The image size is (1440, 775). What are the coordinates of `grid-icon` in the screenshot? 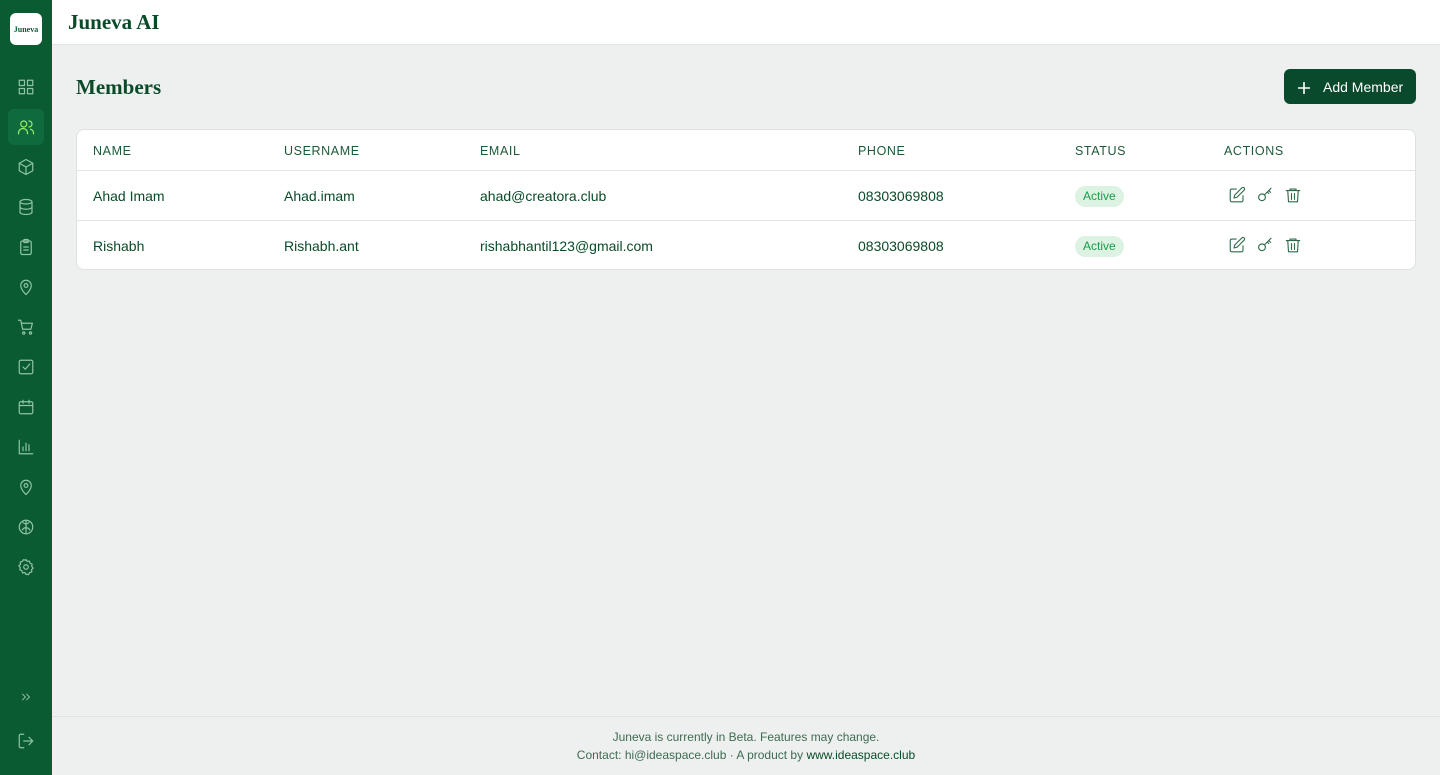 It's located at (26, 87).